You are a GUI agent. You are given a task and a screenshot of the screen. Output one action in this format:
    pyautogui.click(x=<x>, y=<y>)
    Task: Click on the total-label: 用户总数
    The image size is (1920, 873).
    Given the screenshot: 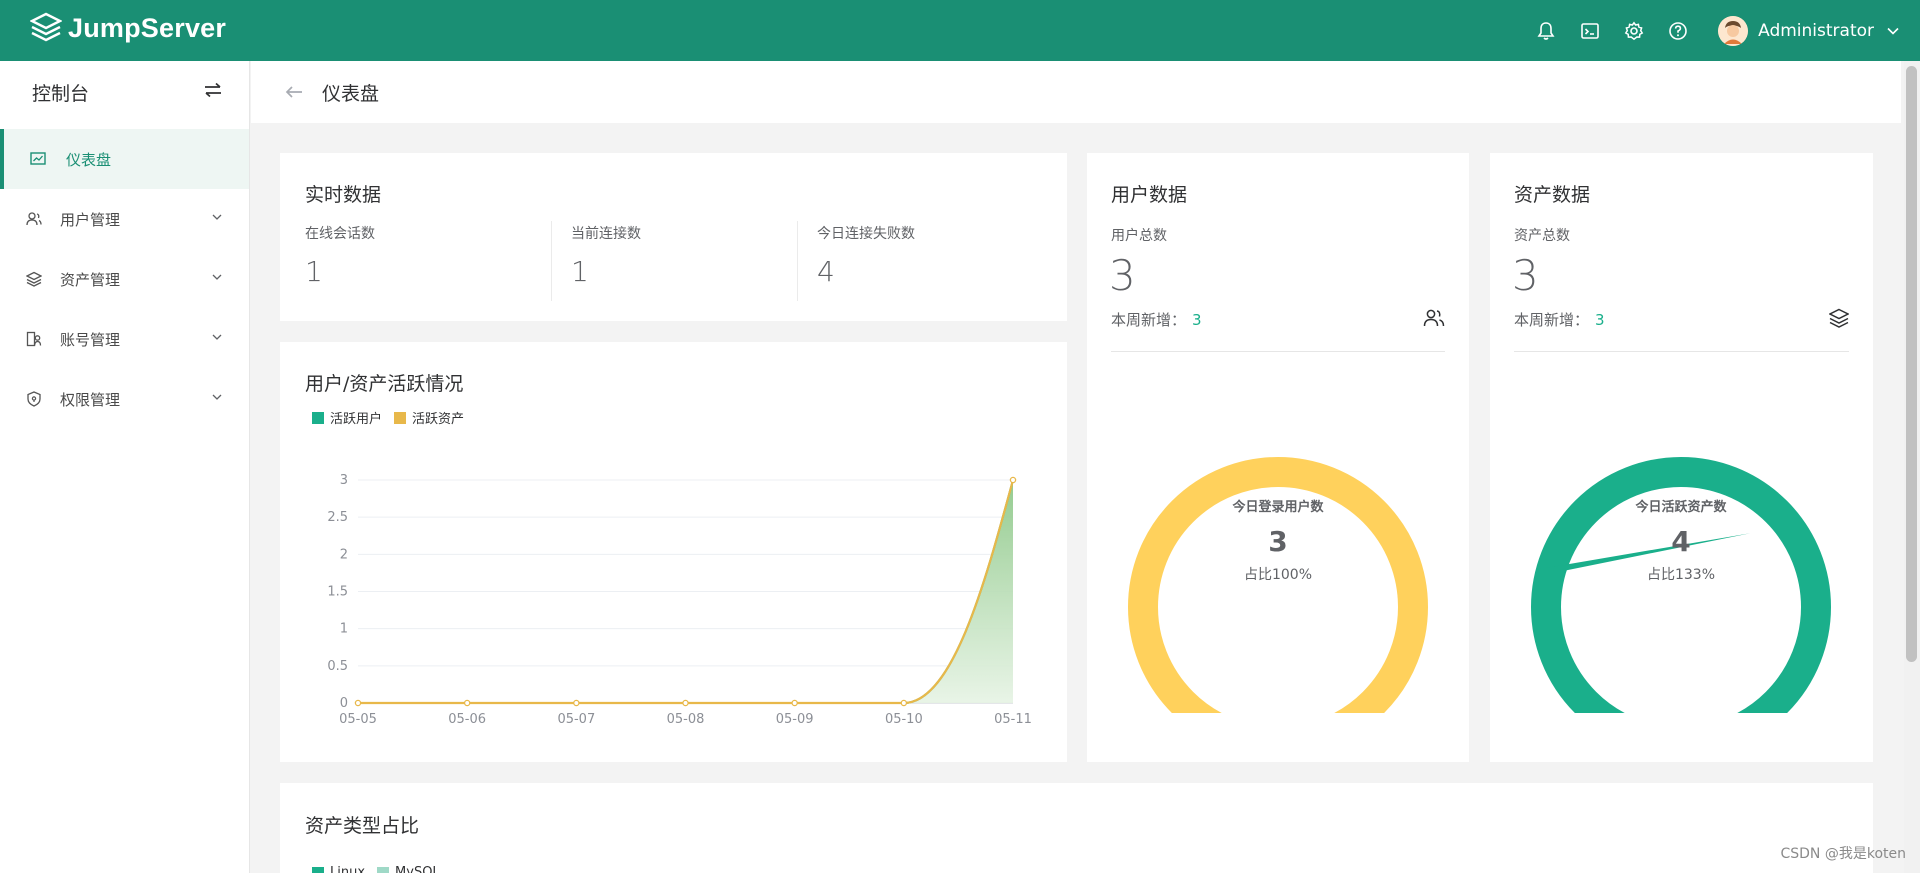 What is the action you would take?
    pyautogui.click(x=1139, y=236)
    